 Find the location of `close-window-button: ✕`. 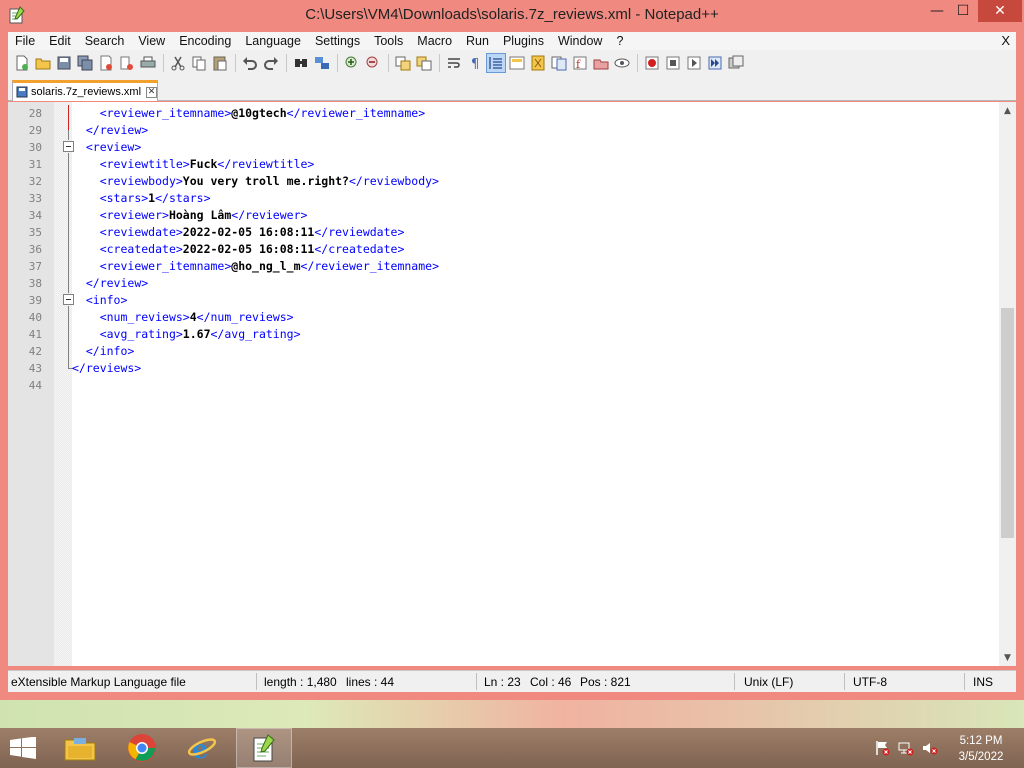

close-window-button: ✕ is located at coordinates (1000, 11).